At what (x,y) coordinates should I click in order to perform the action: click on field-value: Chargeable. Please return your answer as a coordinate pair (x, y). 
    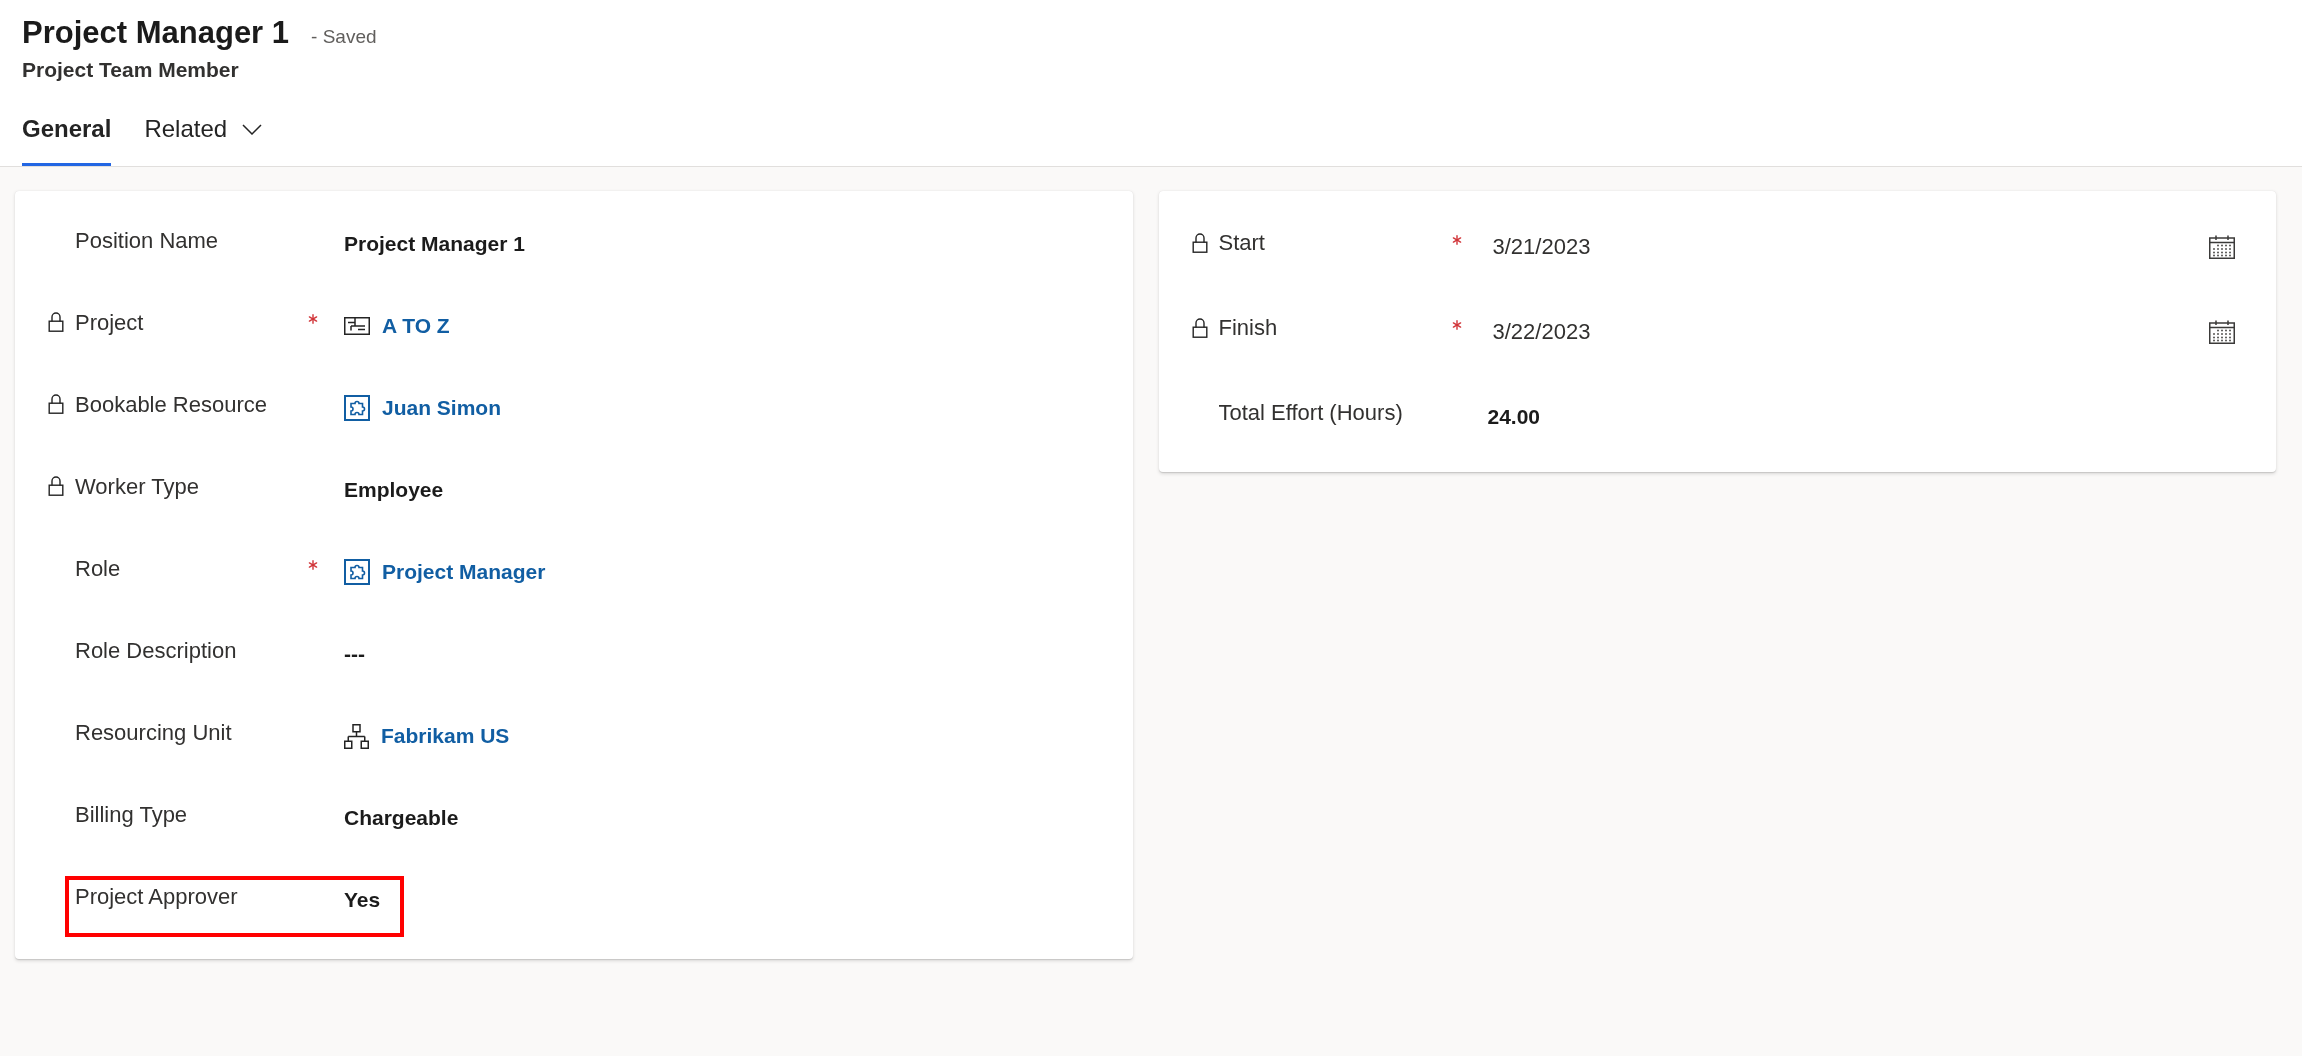
    Looking at the image, I should click on (401, 818).